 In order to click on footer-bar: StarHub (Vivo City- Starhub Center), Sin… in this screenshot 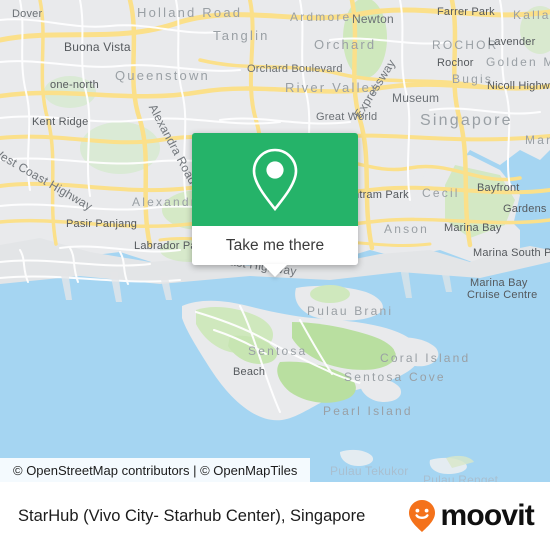, I will do `click(275, 516)`.